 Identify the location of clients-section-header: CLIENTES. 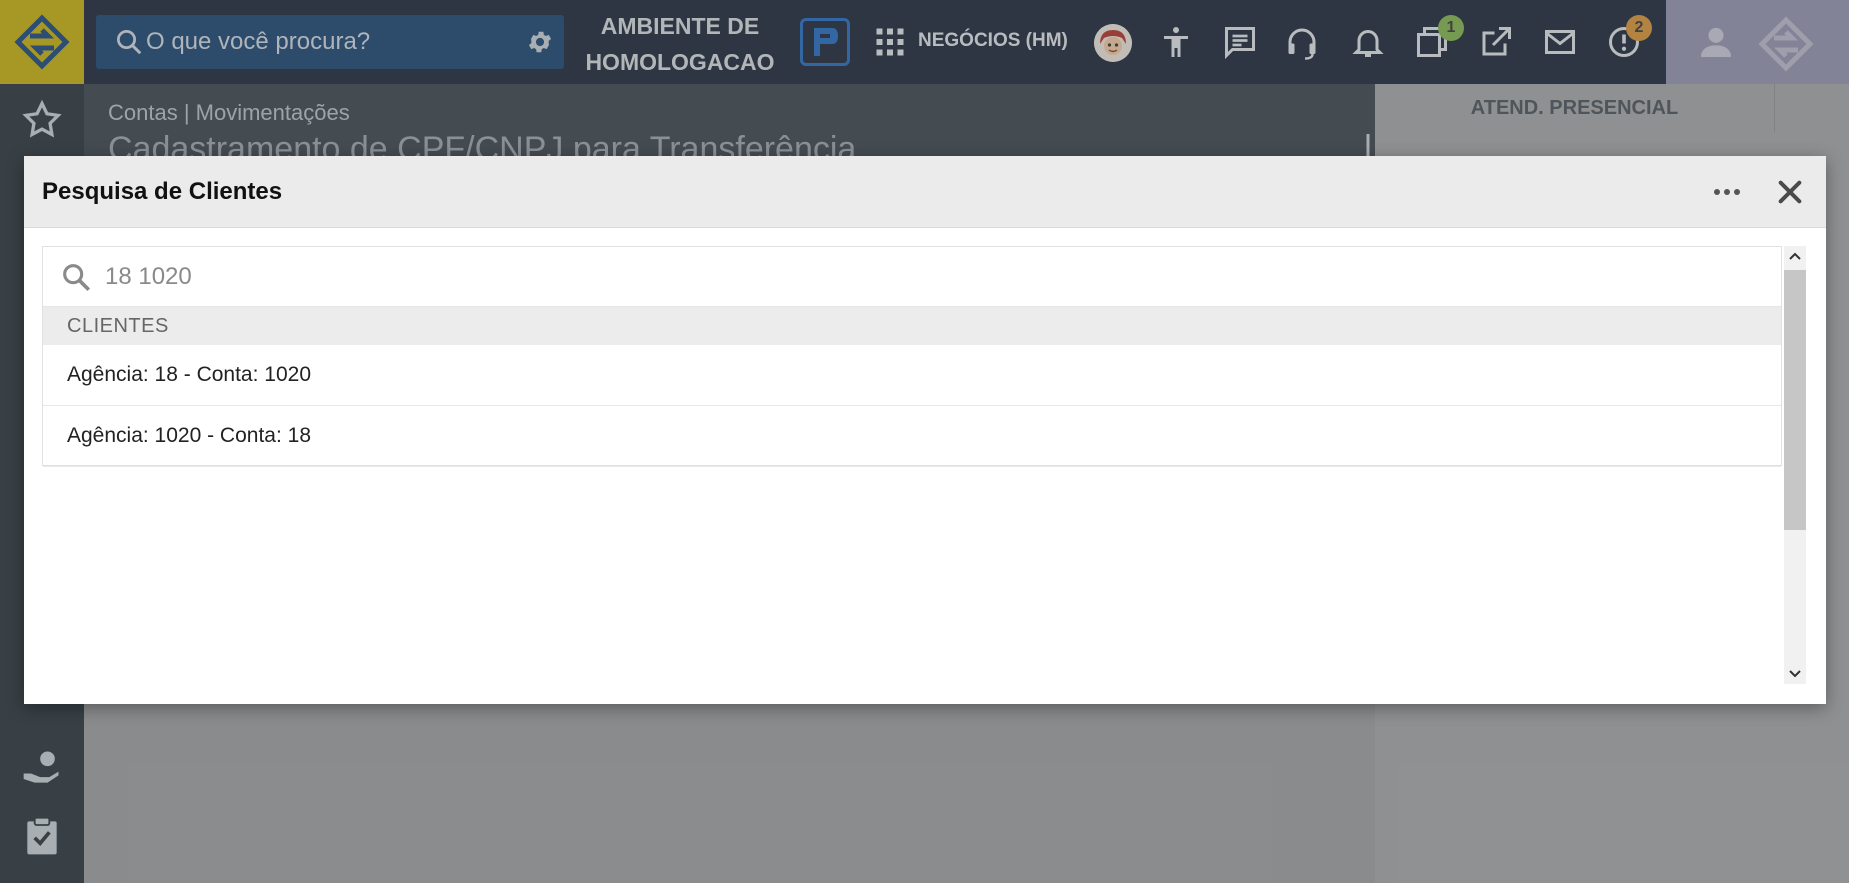
(912, 326).